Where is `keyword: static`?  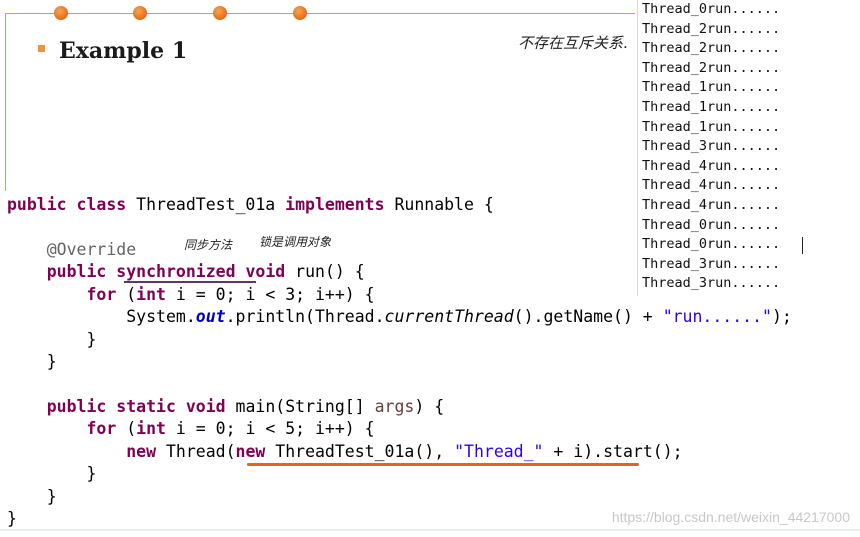
keyword: static is located at coordinates (146, 406).